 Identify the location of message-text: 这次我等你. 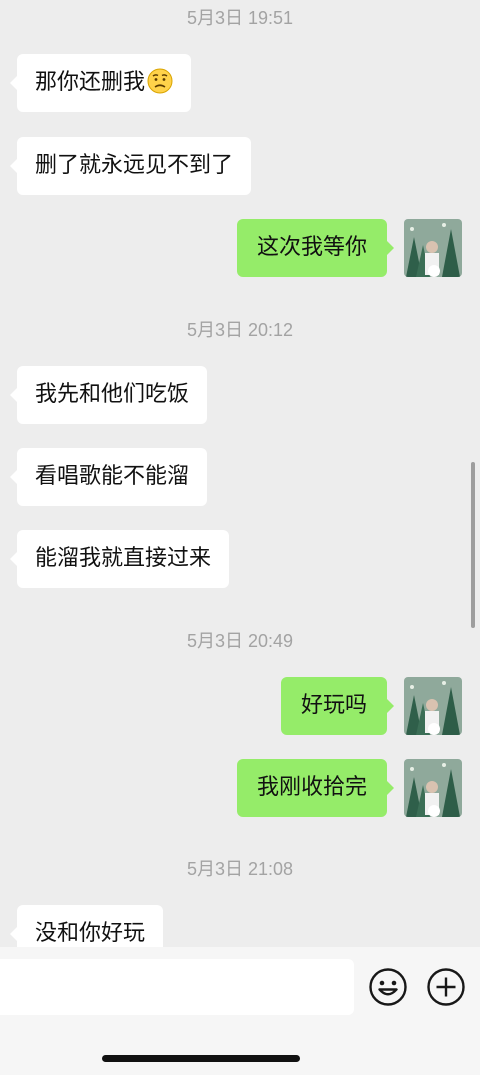
(311, 247).